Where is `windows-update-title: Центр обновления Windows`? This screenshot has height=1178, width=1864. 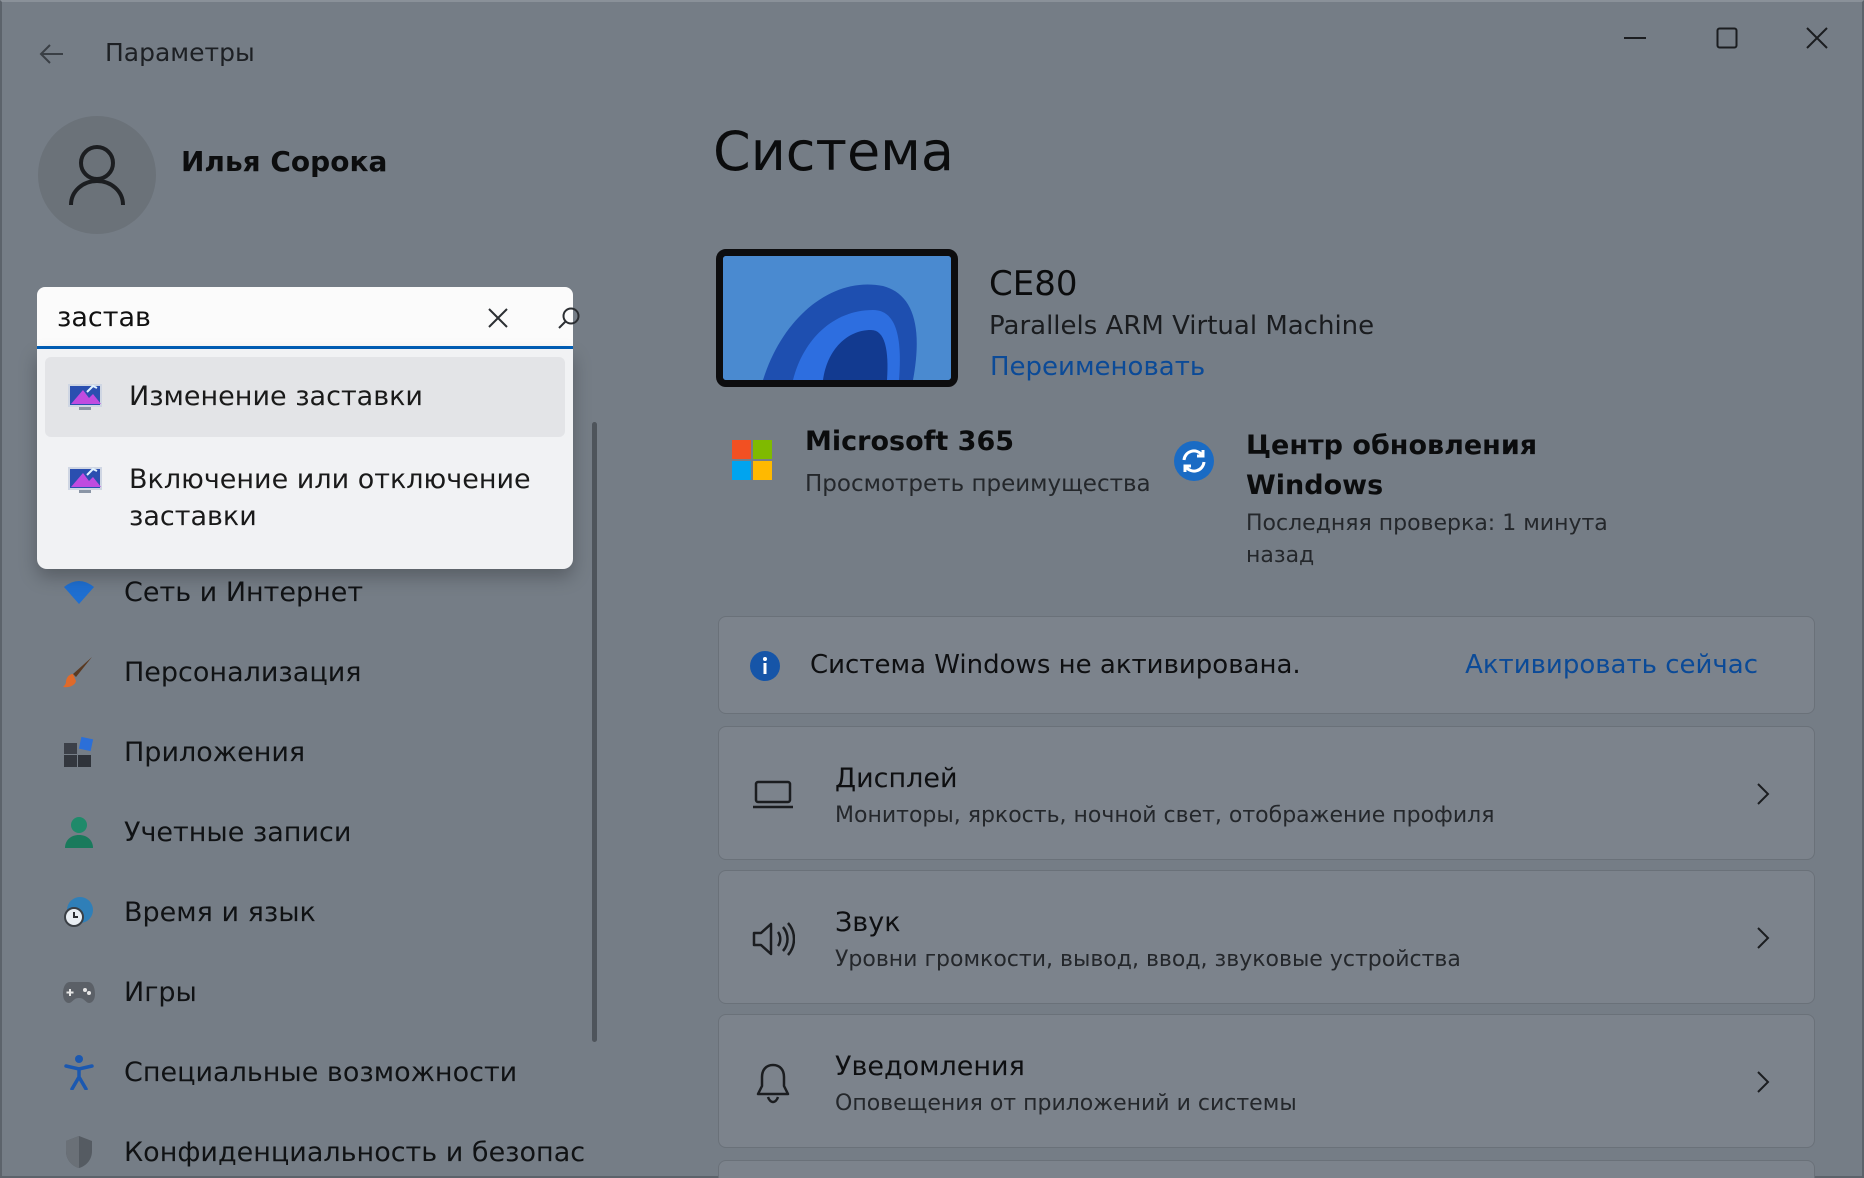 windows-update-title: Центр обновления Windows is located at coordinates (1396, 466).